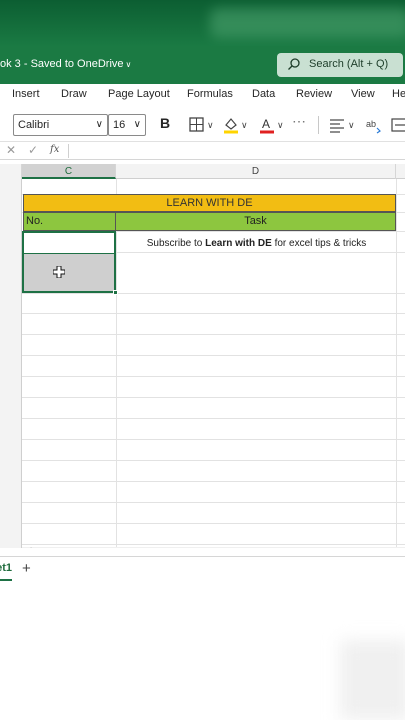 The height and width of the screenshot is (720, 405). I want to click on cancel-icon: ✕, so click(11, 150).